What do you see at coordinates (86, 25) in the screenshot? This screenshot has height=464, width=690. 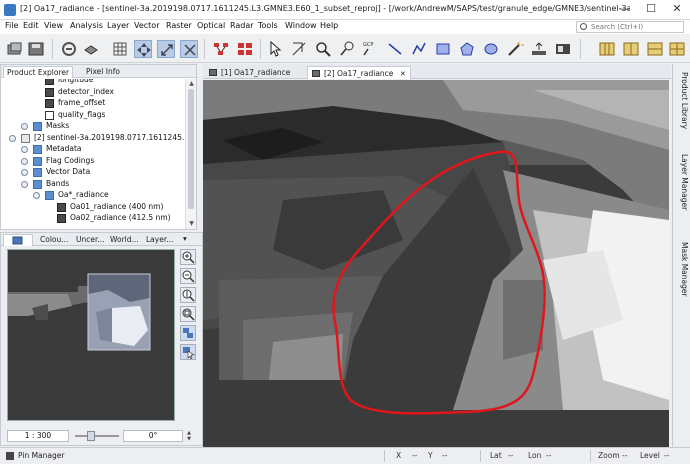 I see `menu-analysis: Analysis` at bounding box center [86, 25].